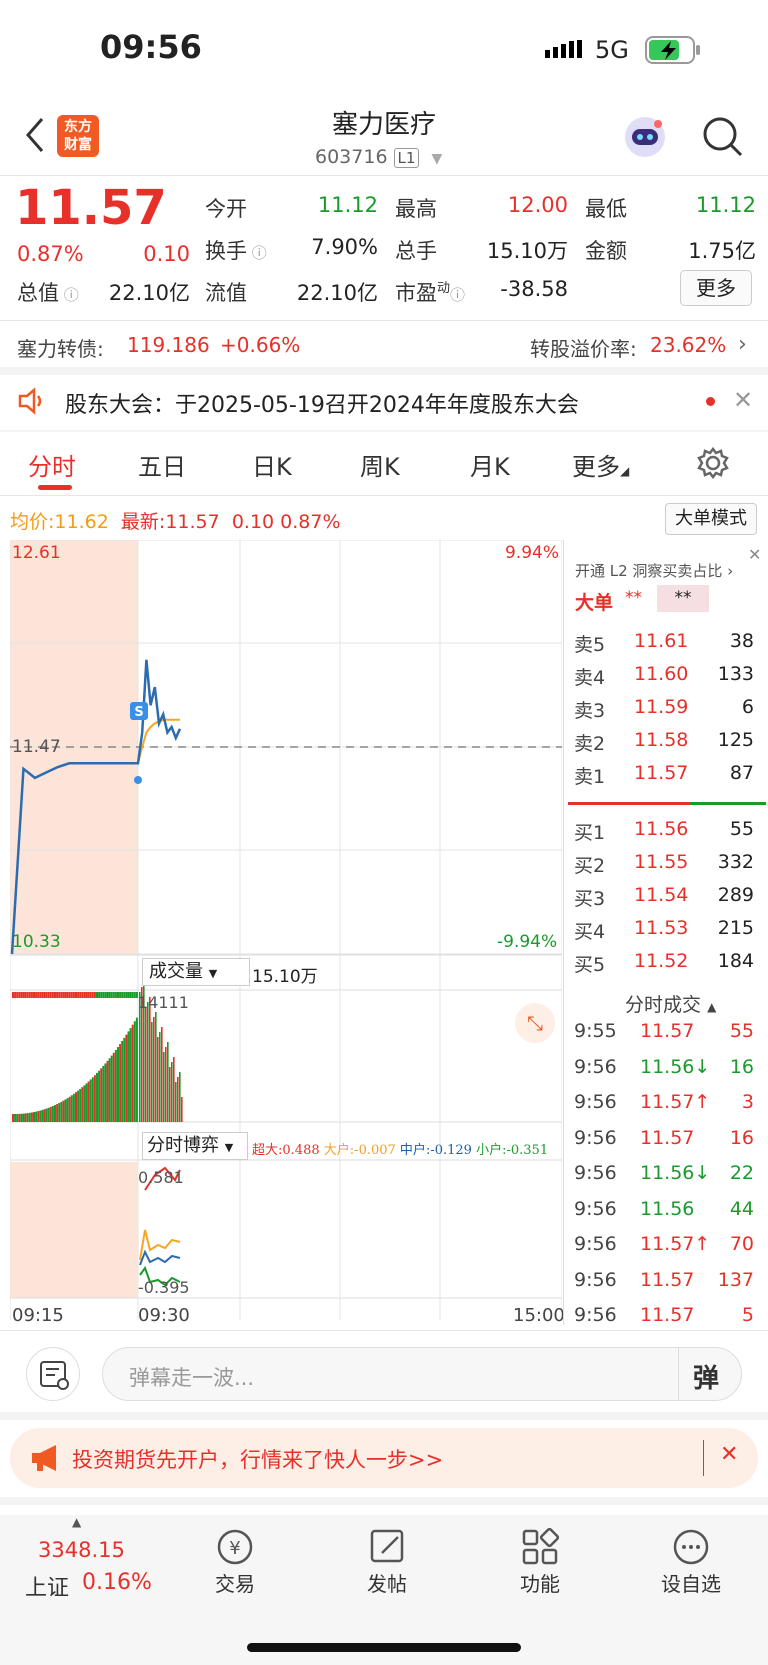 This screenshot has height=1665, width=768. I want to click on comment-settings-icon, so click(53, 1374).